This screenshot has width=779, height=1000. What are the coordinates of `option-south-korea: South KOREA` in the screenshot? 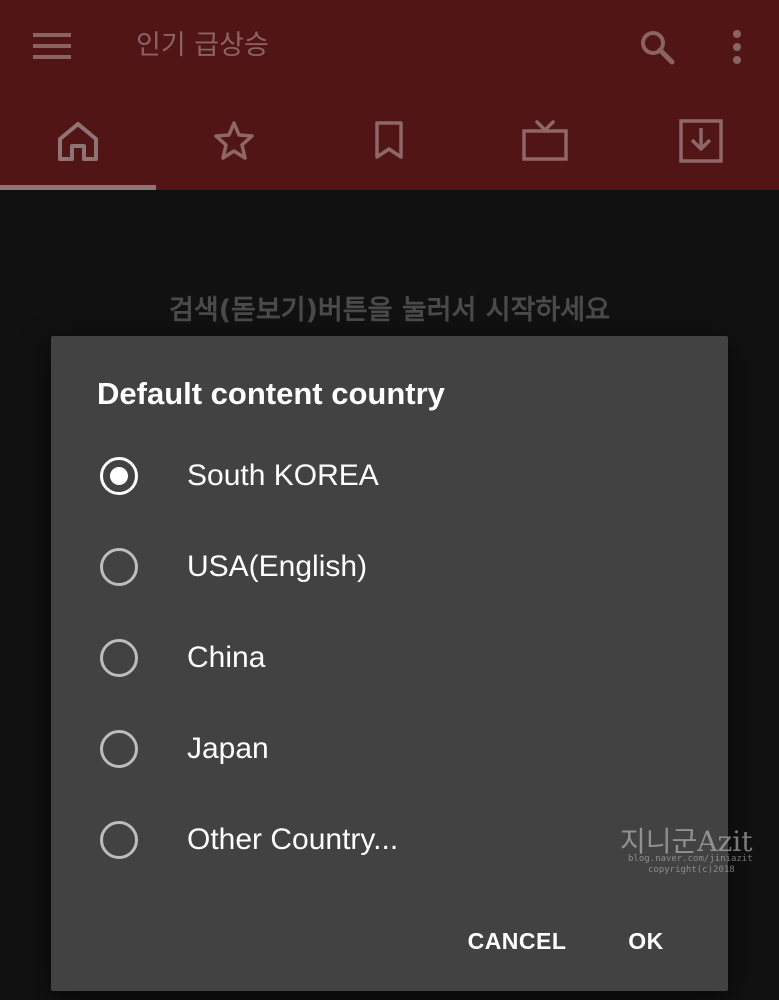 It's located at (389, 476).